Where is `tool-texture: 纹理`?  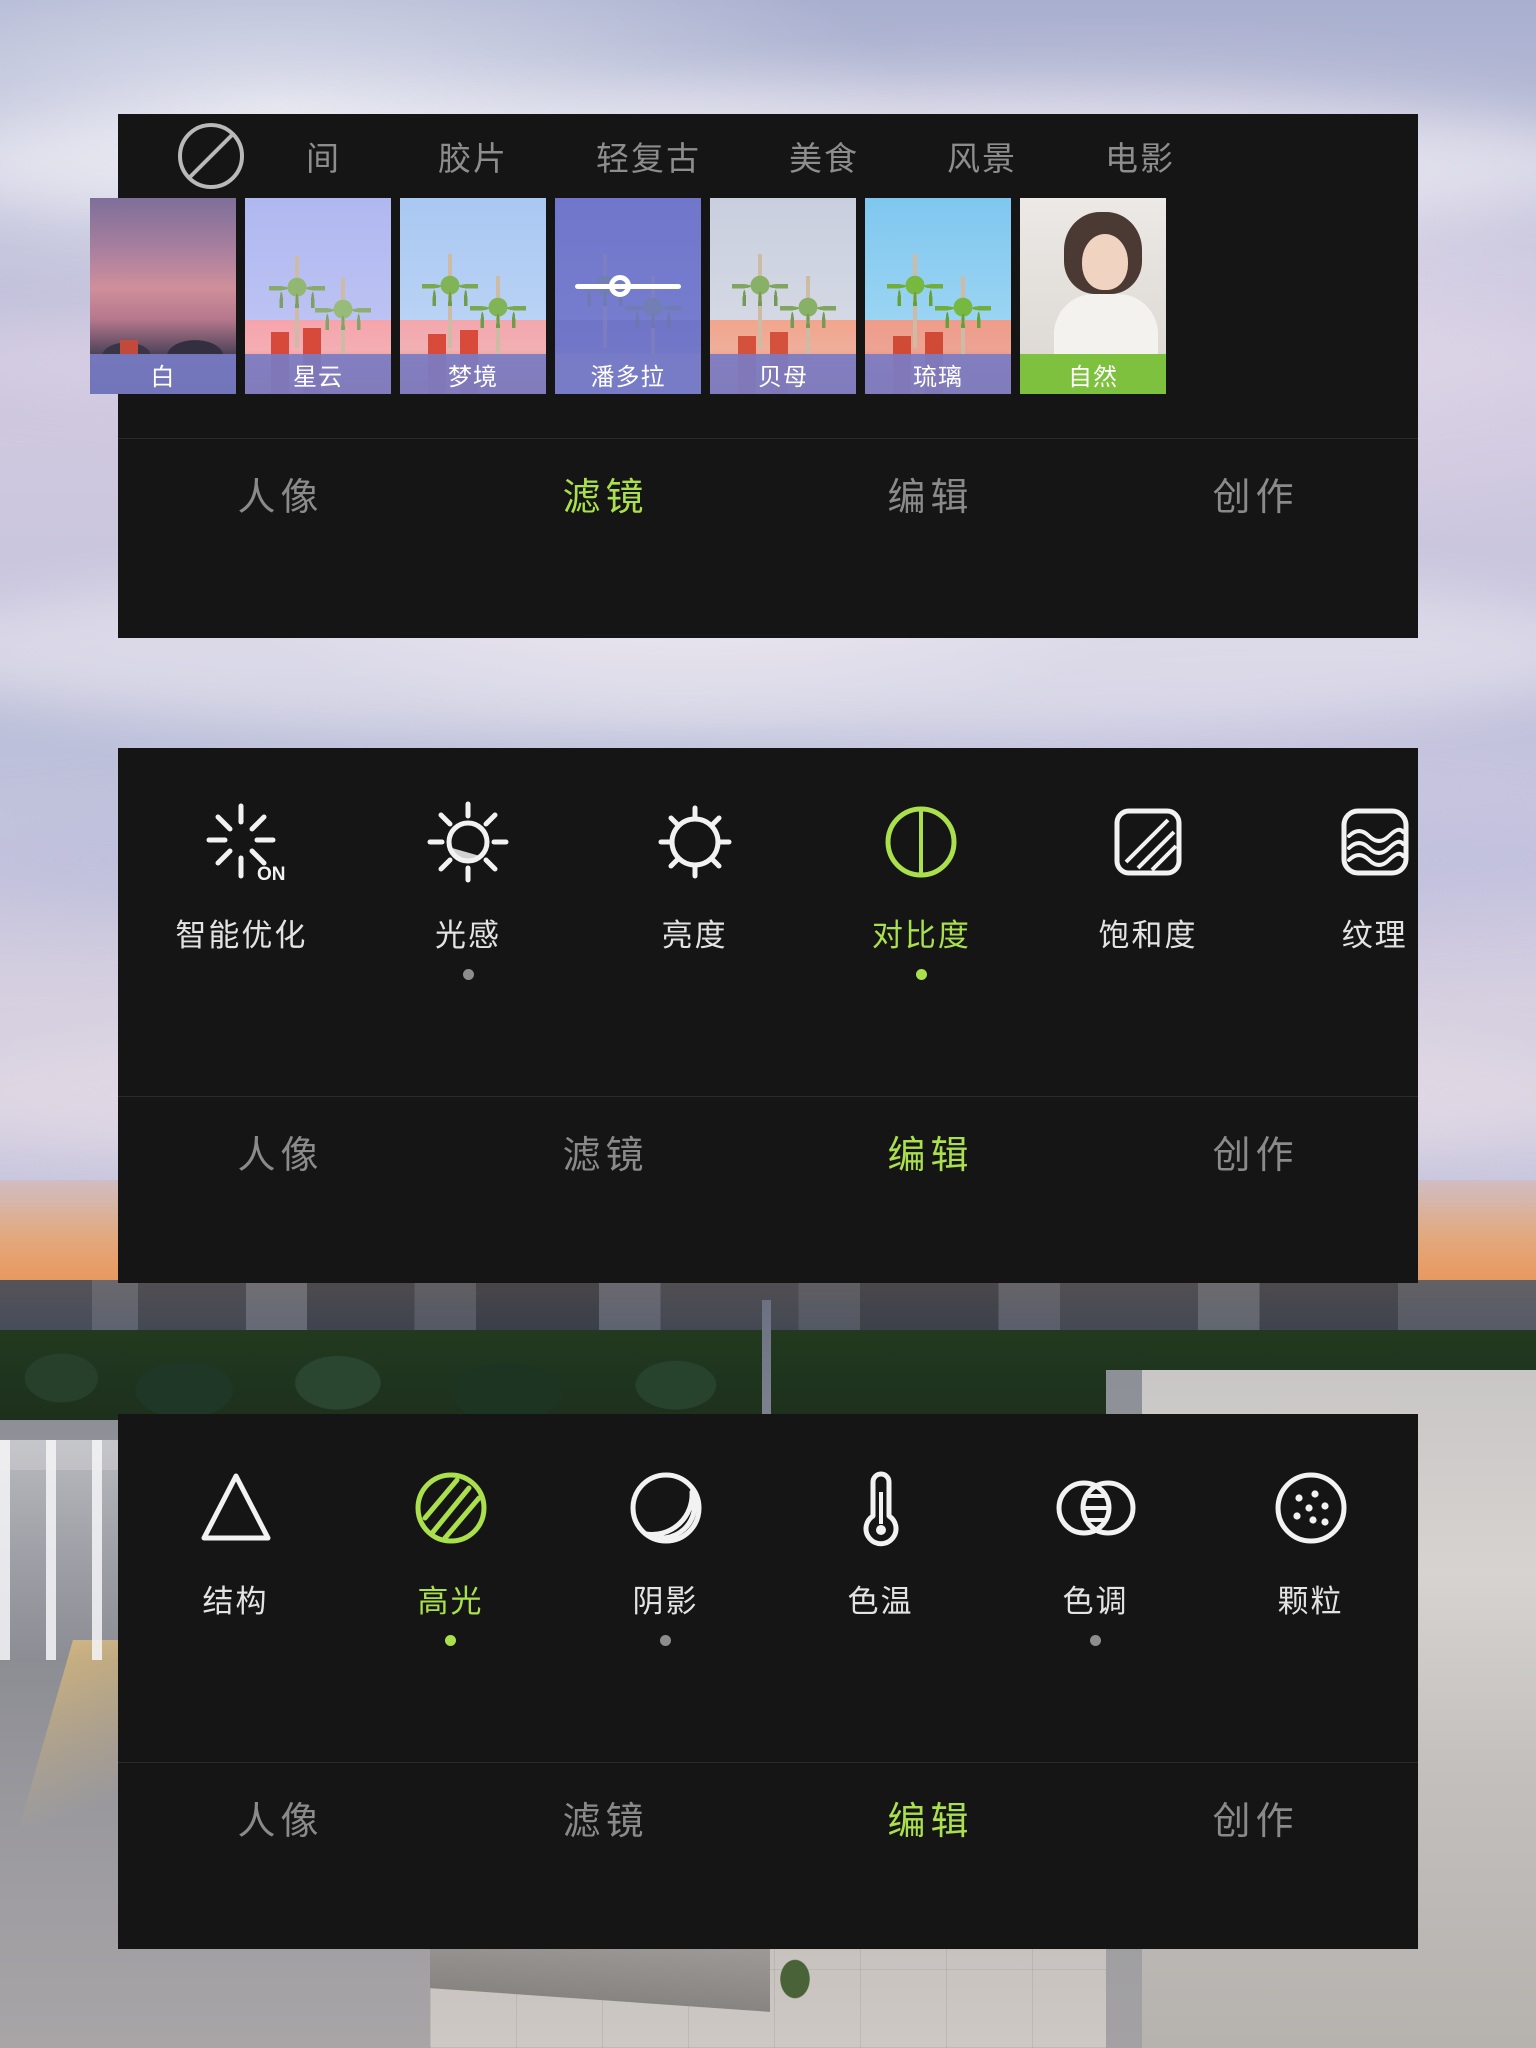
tool-texture: 纹理 is located at coordinates (1374, 888).